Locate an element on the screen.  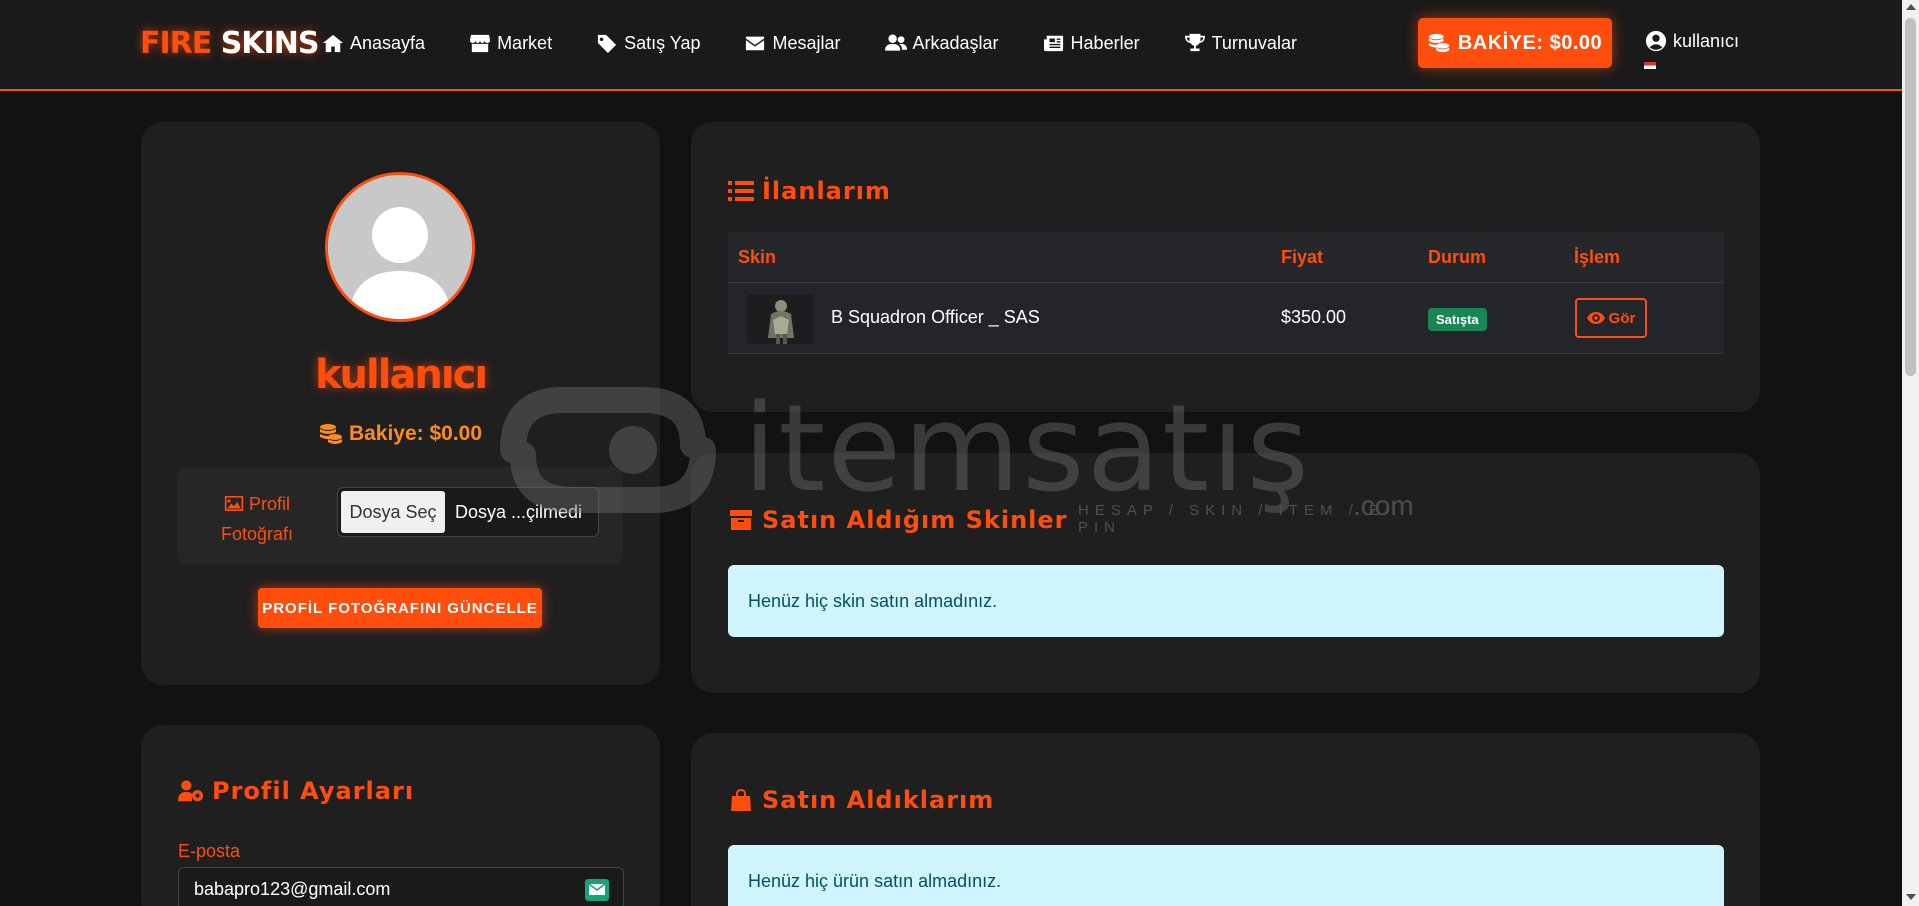
users-icon is located at coordinates (895, 42).